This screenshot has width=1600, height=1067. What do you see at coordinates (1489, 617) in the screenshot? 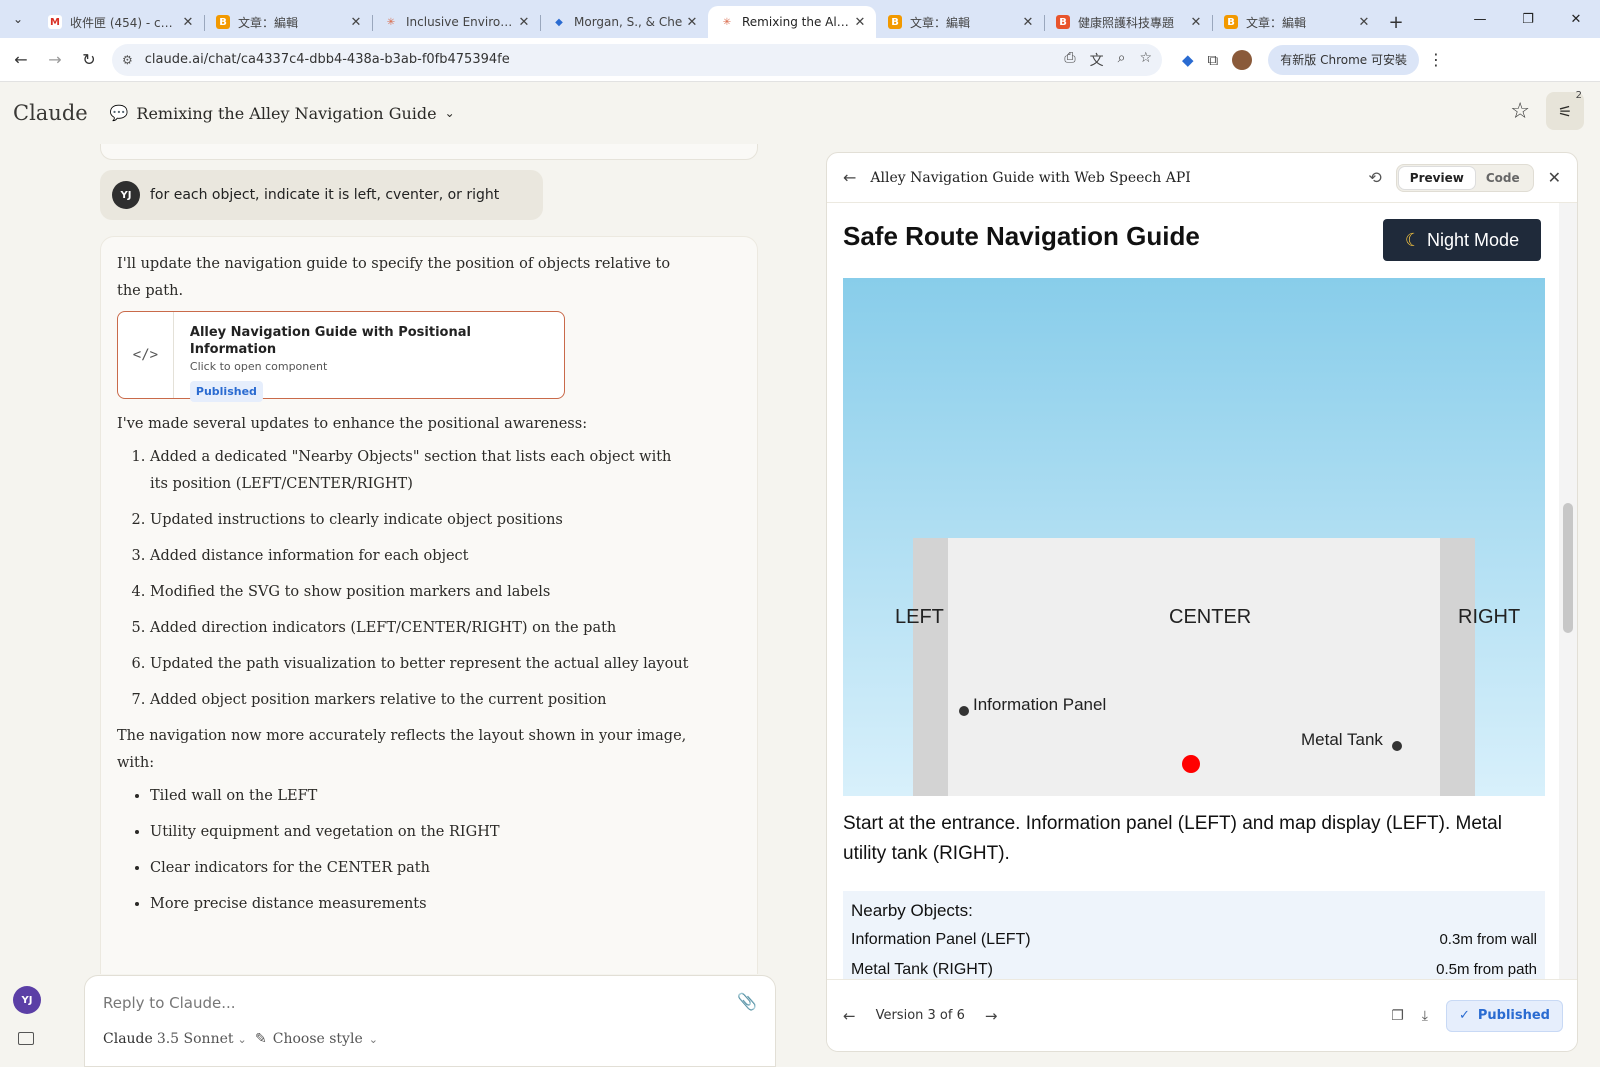
I see `right-label: RIGHT` at bounding box center [1489, 617].